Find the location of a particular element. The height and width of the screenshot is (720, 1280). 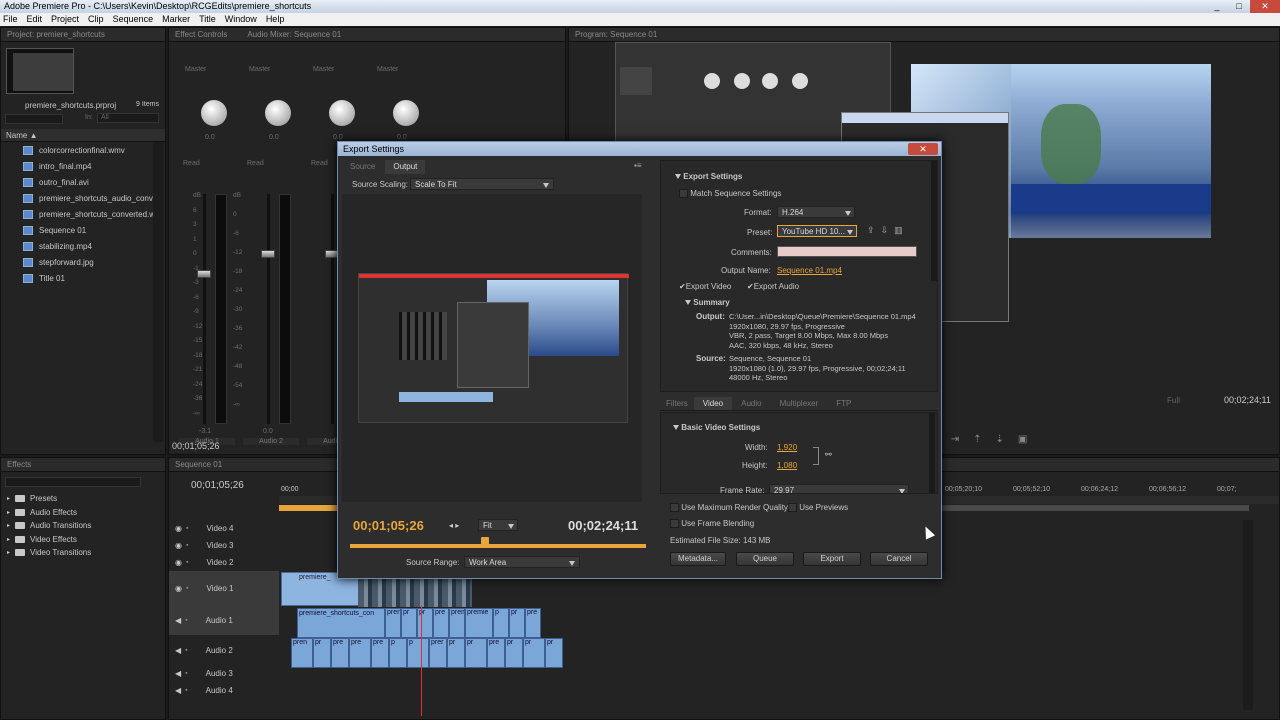

export-video-row: ✔Export Video is located at coordinates (705, 286).